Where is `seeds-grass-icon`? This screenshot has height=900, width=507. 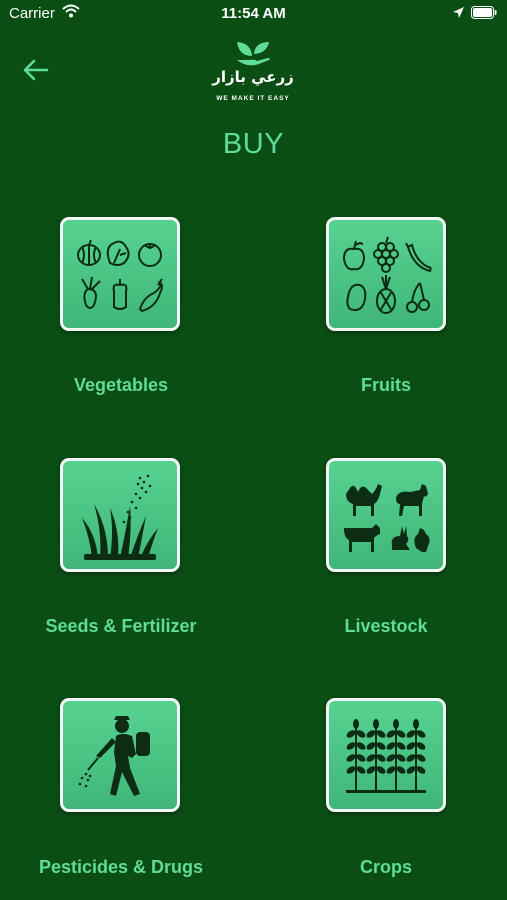
seeds-grass-icon is located at coordinates (120, 517).